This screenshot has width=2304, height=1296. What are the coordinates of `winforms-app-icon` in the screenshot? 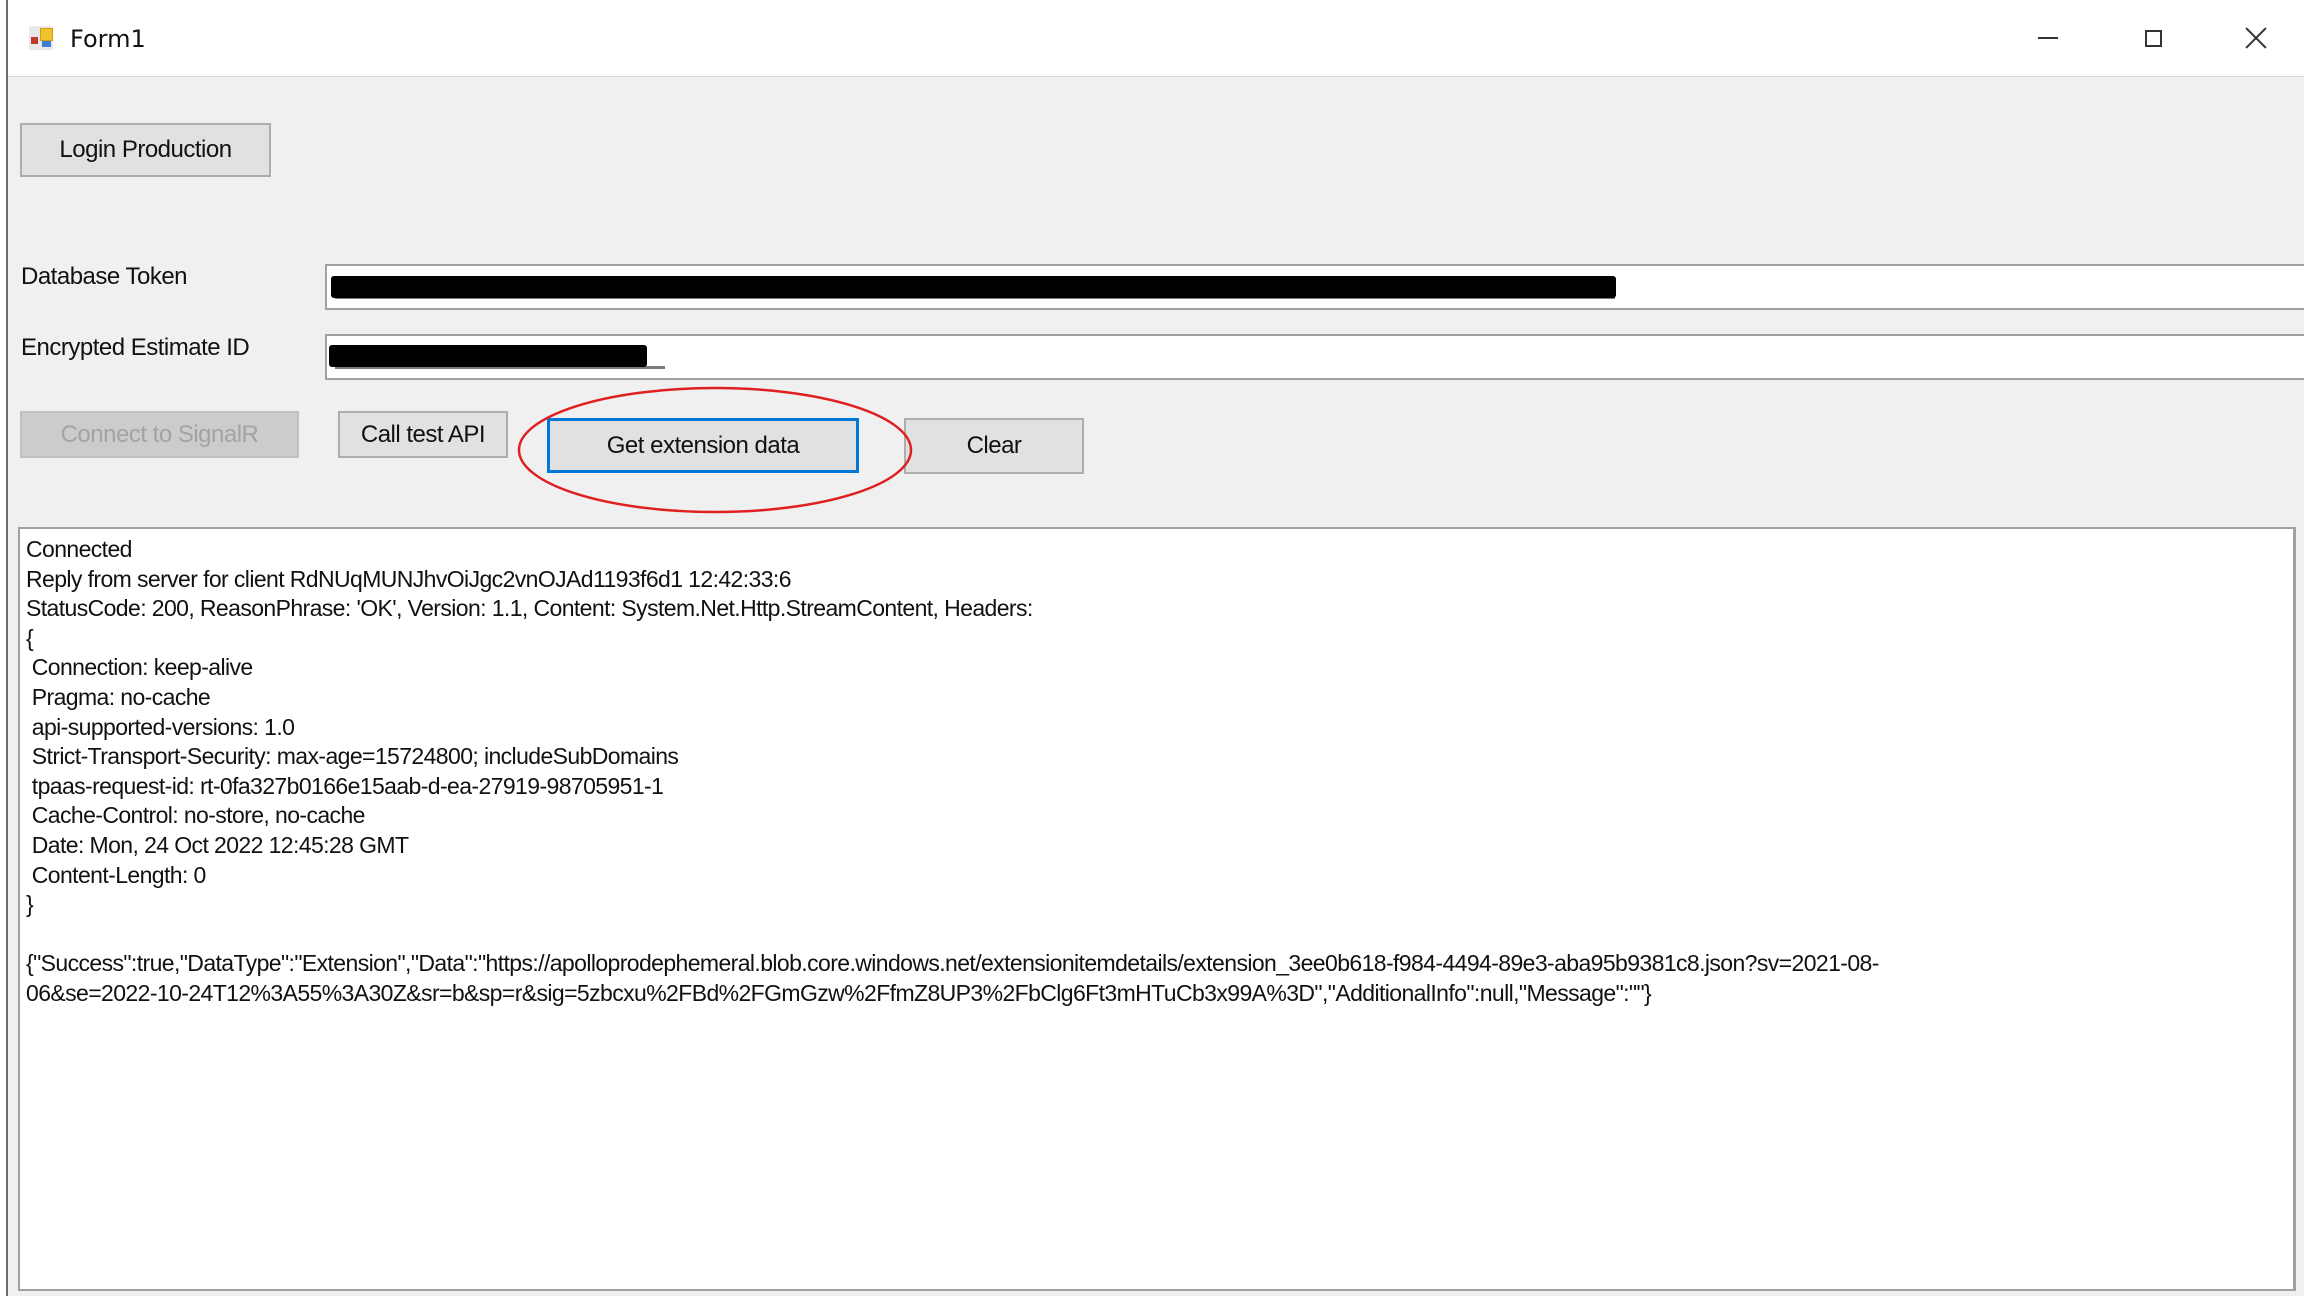 It's located at (41, 38).